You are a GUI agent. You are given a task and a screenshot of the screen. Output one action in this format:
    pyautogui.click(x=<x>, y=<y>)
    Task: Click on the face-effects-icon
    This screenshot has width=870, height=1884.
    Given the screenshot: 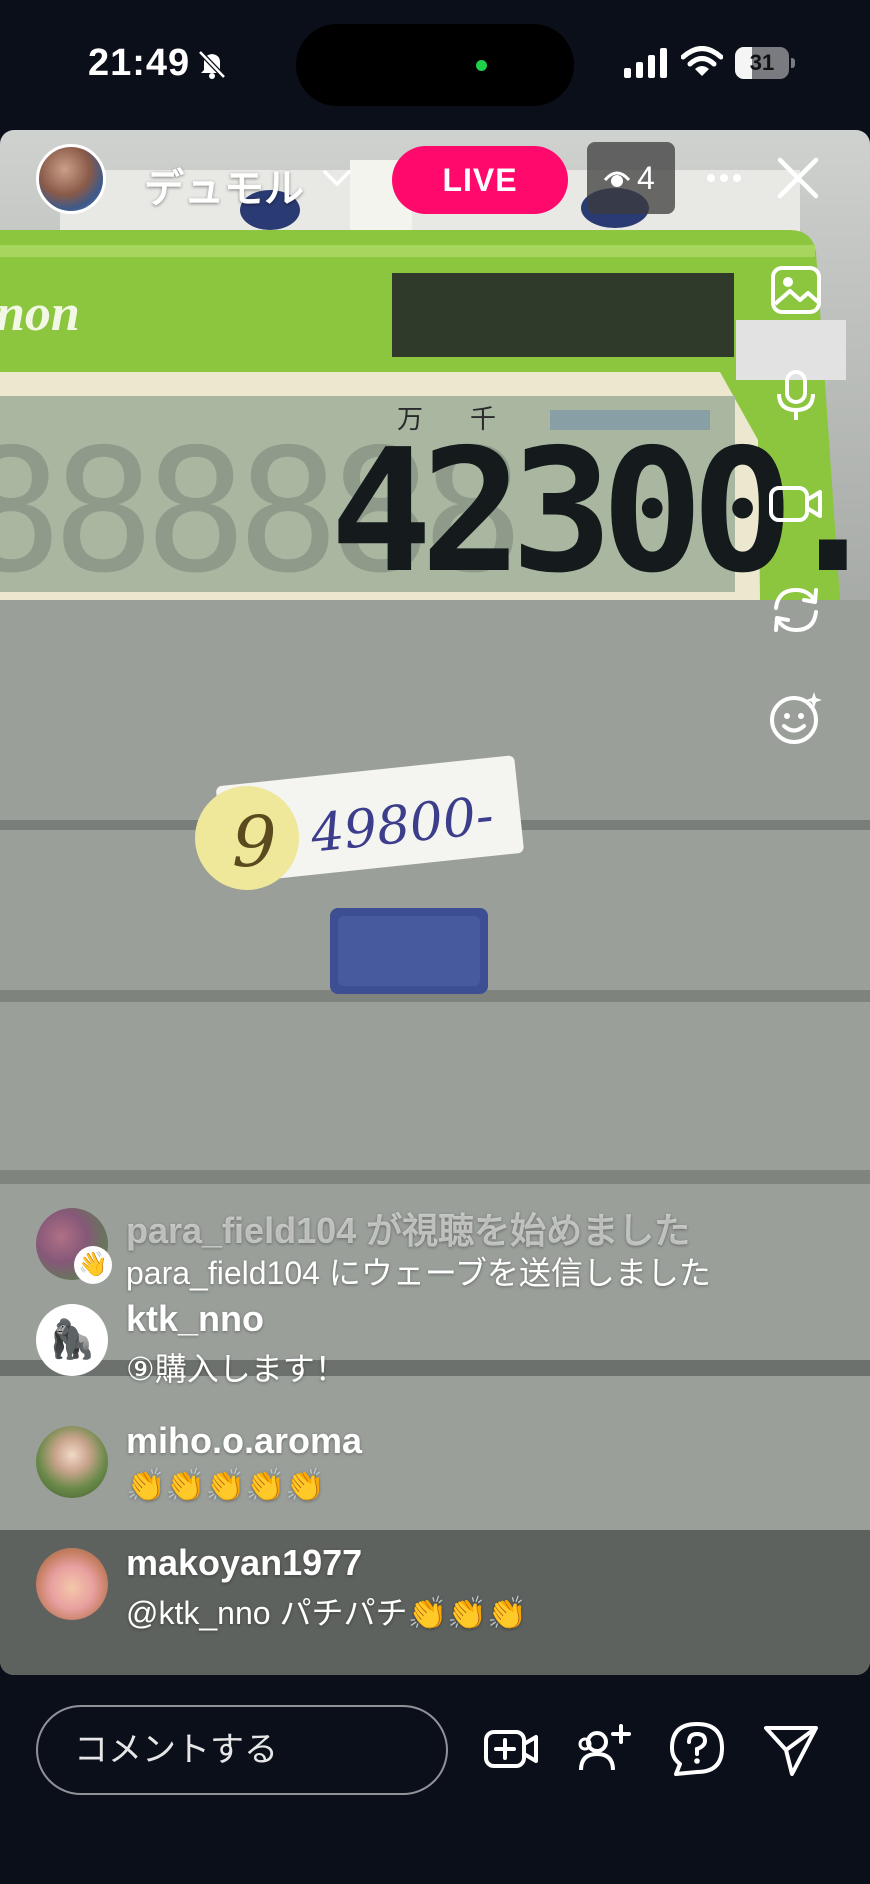 What is the action you would take?
    pyautogui.click(x=796, y=718)
    